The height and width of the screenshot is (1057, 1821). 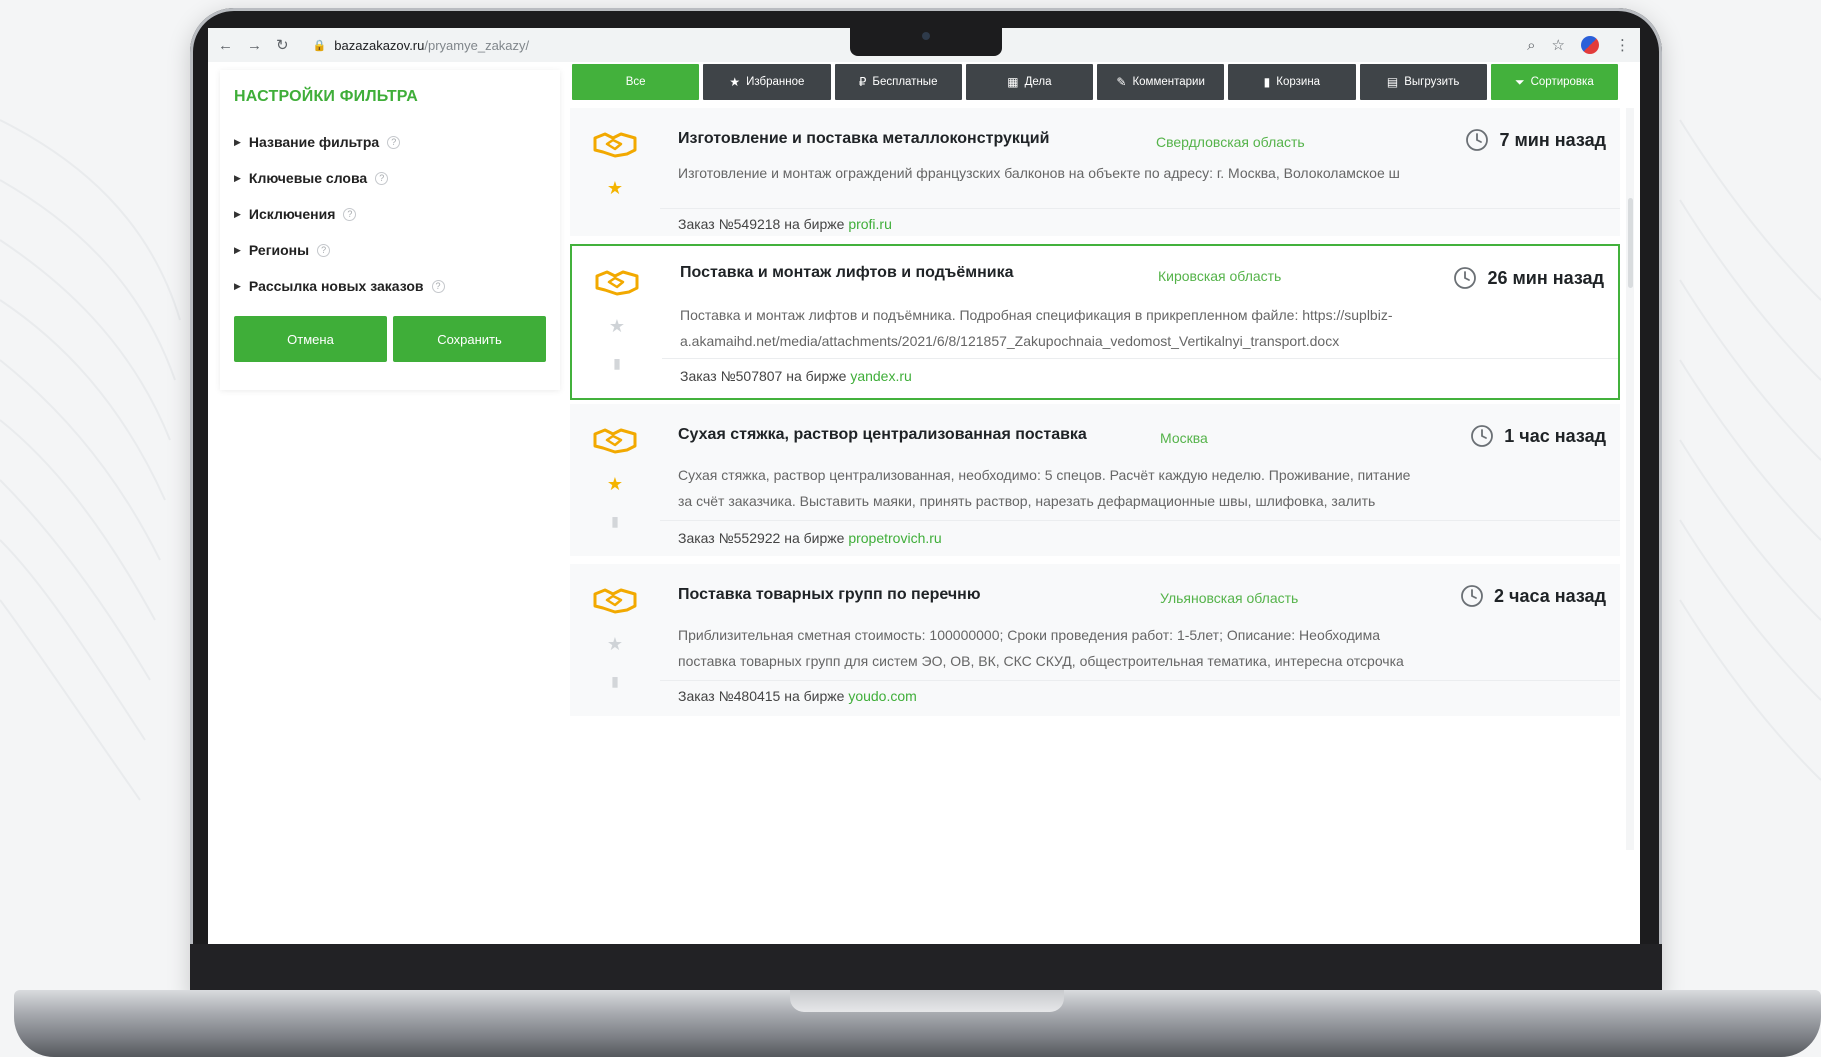 What do you see at coordinates (870, 224) in the screenshot?
I see `exchange-link: profi.ru` at bounding box center [870, 224].